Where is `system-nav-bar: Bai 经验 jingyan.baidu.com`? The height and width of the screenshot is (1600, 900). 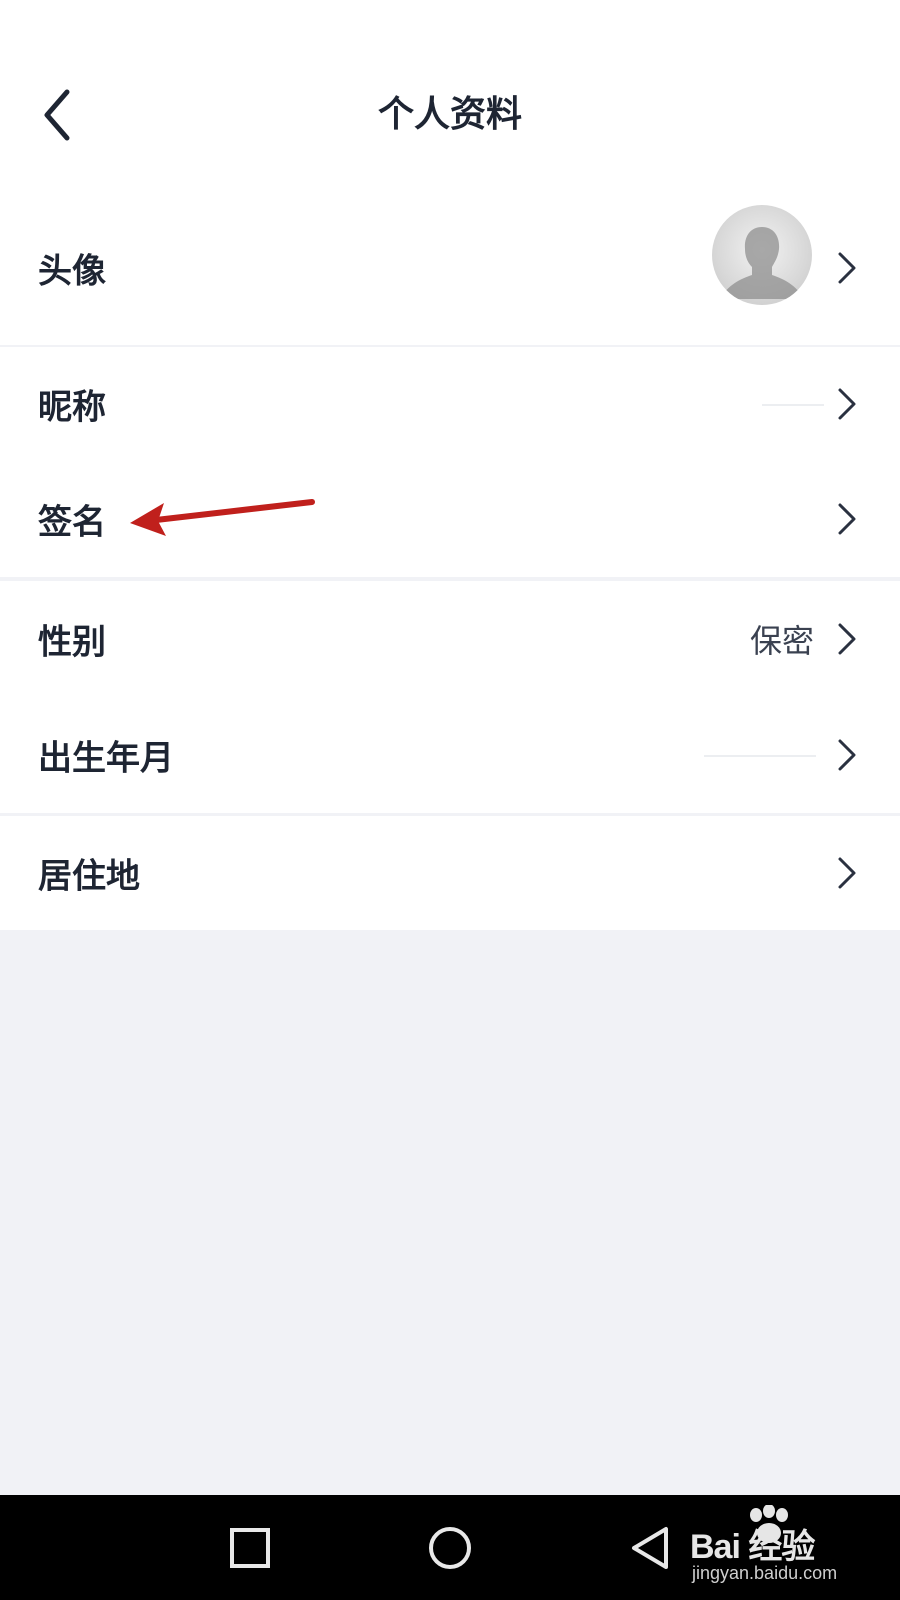
system-nav-bar: Bai 经验 jingyan.baidu.com is located at coordinates (450, 1547).